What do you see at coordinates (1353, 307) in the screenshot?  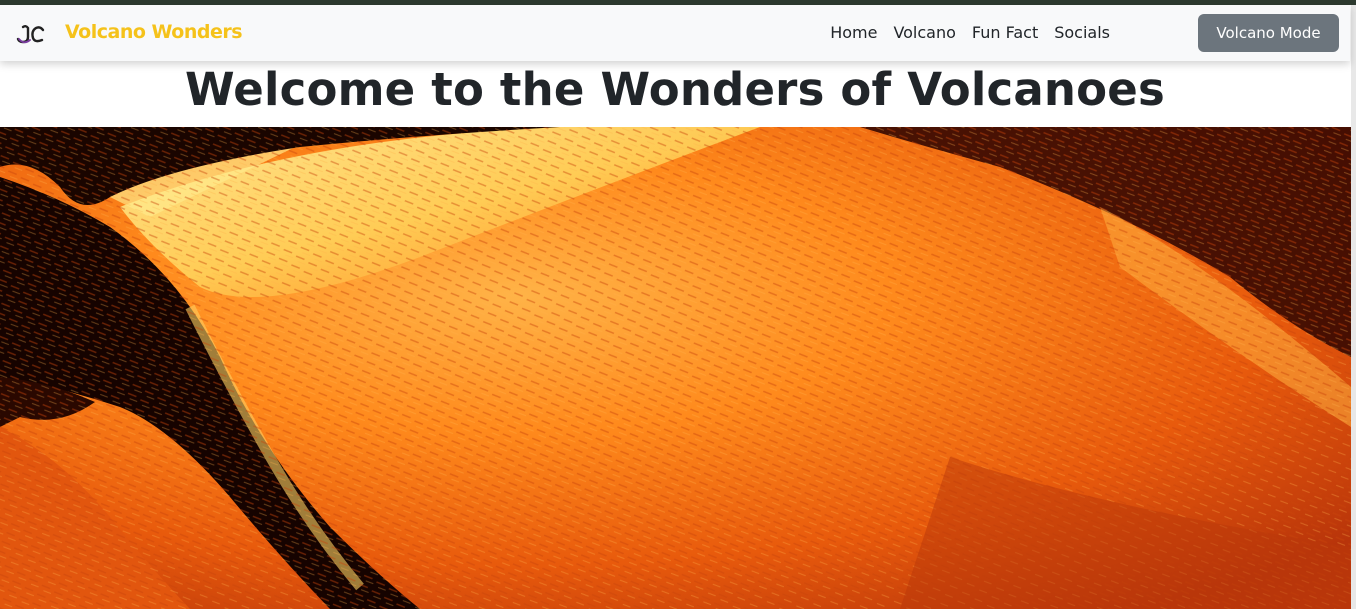 I see `page-scrollbar` at bounding box center [1353, 307].